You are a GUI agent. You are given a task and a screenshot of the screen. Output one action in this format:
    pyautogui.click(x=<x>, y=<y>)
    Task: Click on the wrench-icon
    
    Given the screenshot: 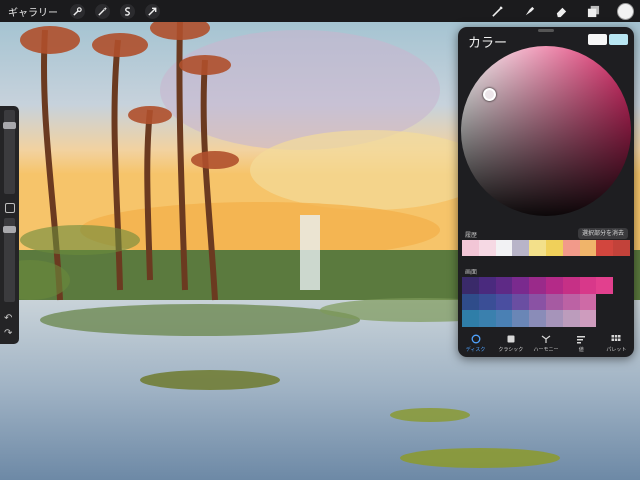 What is the action you would take?
    pyautogui.click(x=77, y=11)
    